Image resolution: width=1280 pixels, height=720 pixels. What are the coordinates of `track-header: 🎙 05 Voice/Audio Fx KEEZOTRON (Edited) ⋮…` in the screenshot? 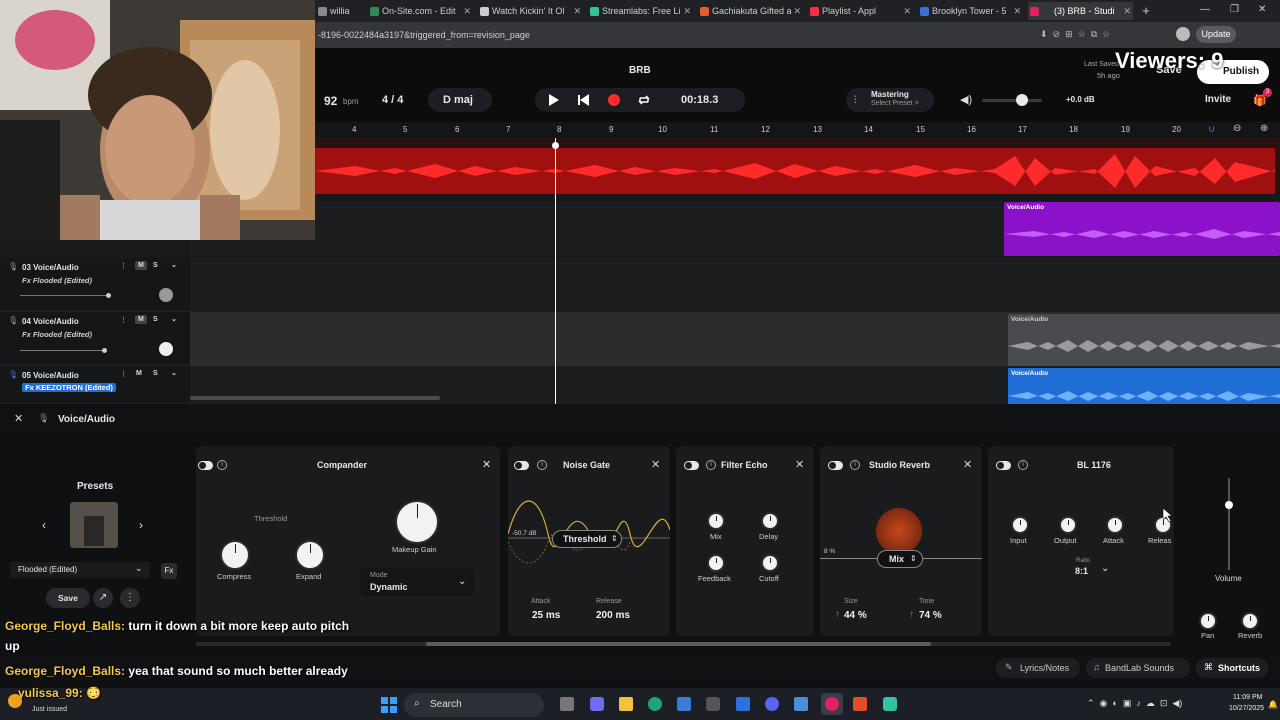 It's located at (95, 385).